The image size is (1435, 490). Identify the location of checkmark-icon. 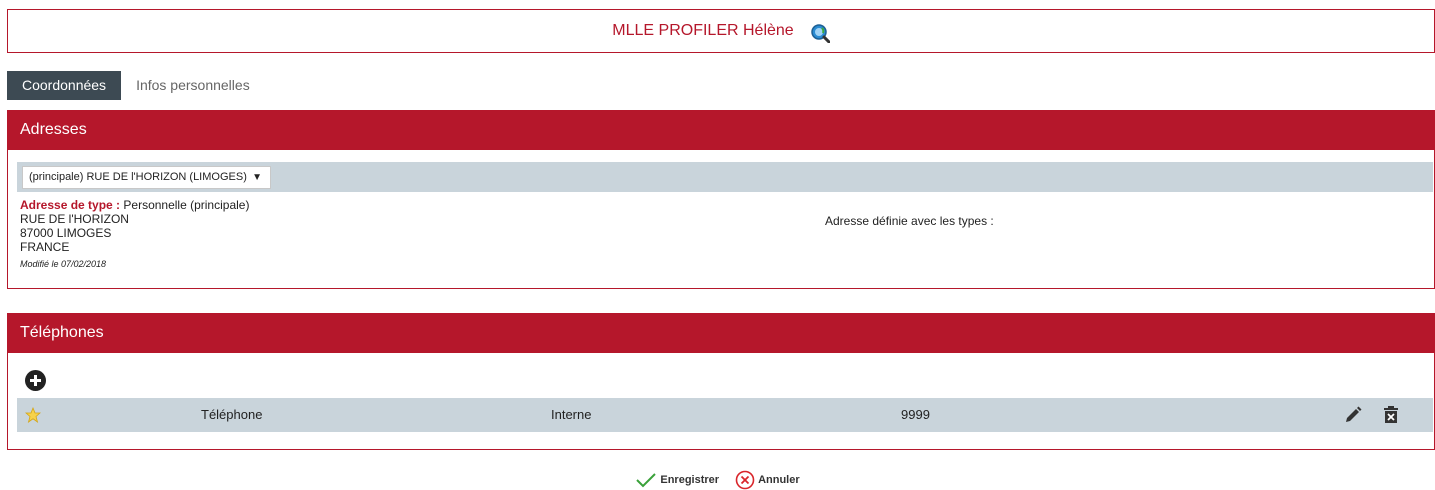
(646, 480).